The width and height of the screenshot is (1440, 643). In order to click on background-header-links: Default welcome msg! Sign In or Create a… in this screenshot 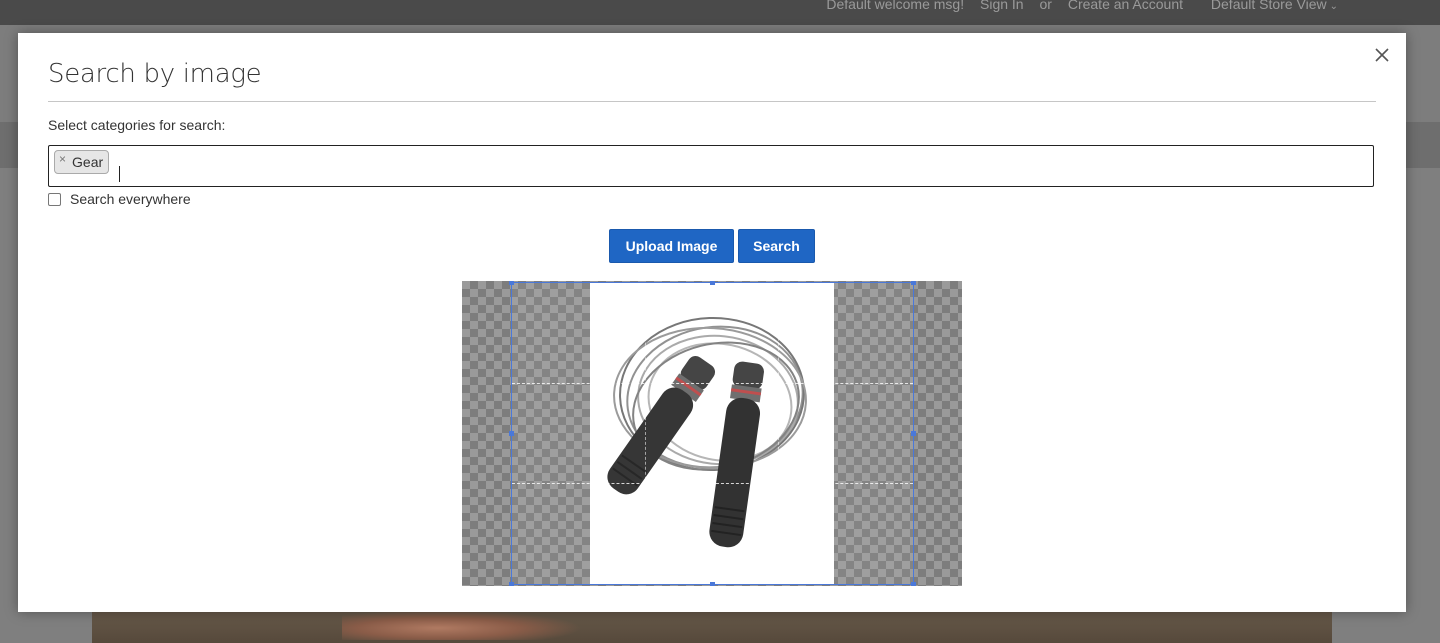, I will do `click(1076, 6)`.